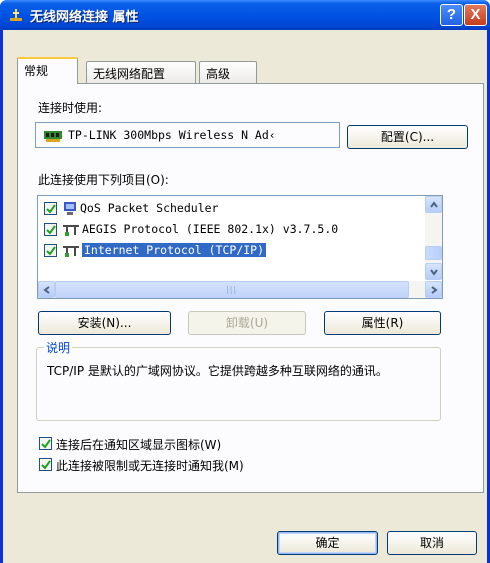 Image resolution: width=490 pixels, height=563 pixels. I want to click on network-service-icon, so click(70, 208).